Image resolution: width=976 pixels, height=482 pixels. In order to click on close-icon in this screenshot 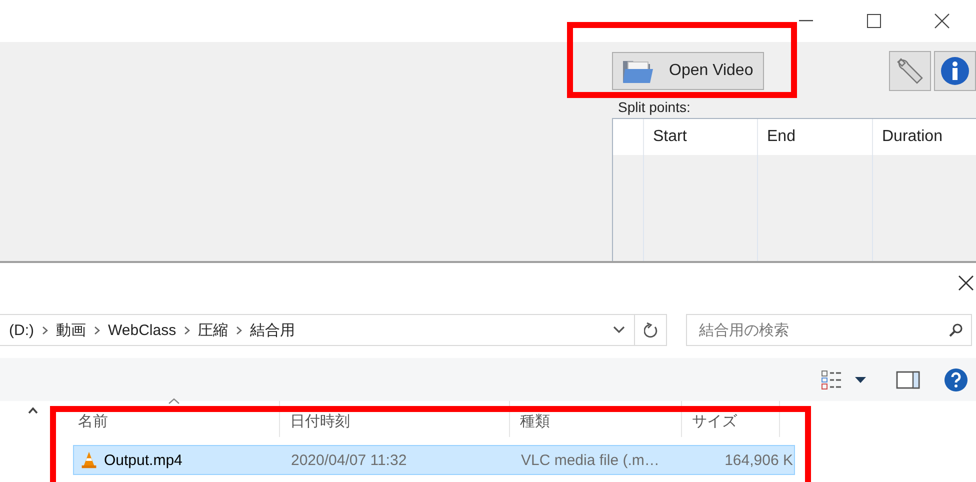, I will do `click(942, 21)`.